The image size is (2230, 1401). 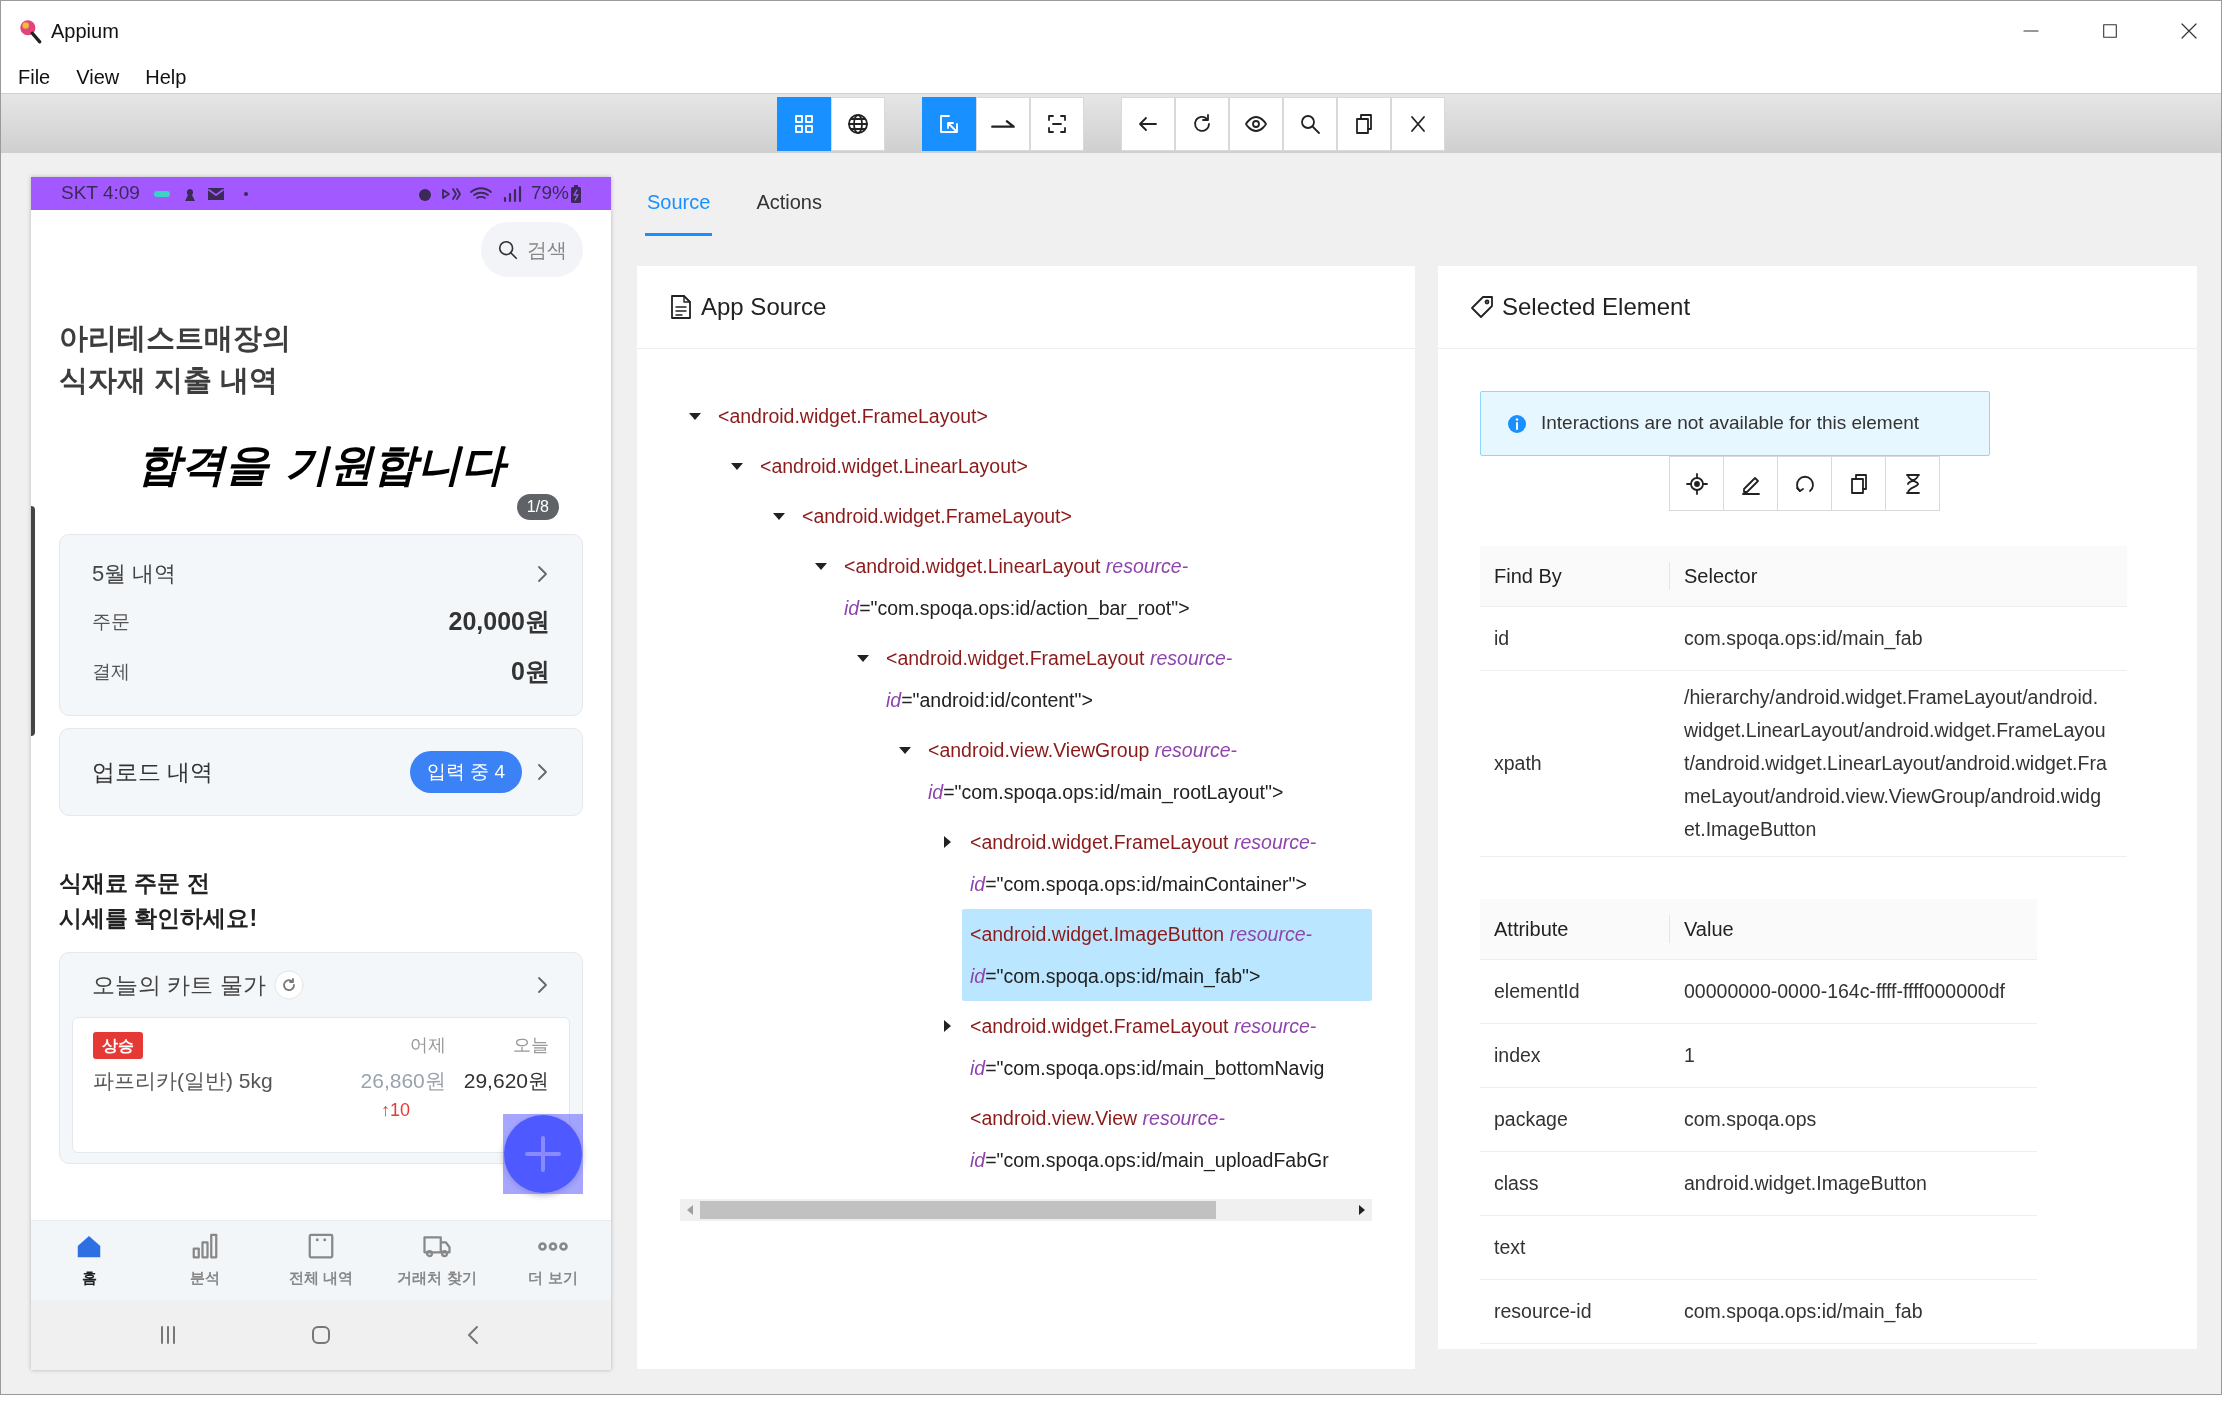 I want to click on trend-tag: 상승, so click(x=118, y=1045).